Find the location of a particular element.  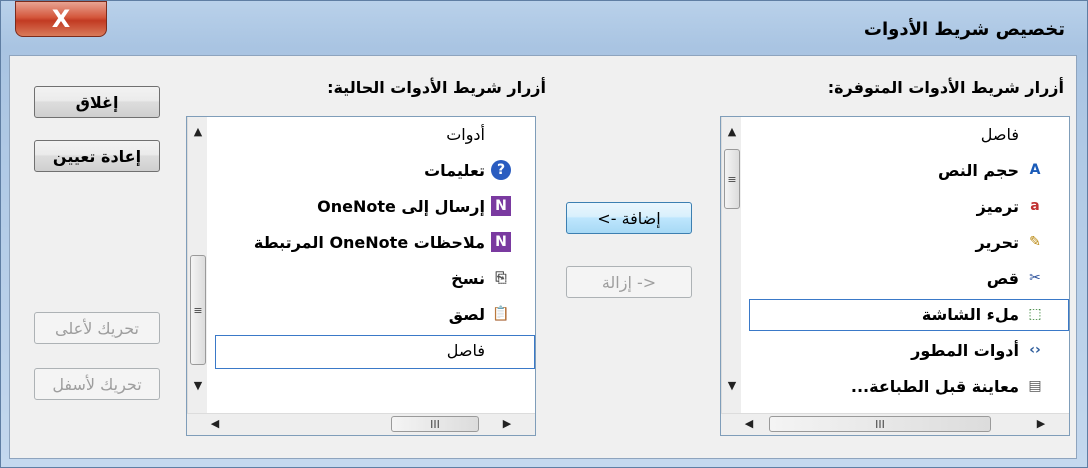

list-item-label: أدوات is located at coordinates (465, 134).